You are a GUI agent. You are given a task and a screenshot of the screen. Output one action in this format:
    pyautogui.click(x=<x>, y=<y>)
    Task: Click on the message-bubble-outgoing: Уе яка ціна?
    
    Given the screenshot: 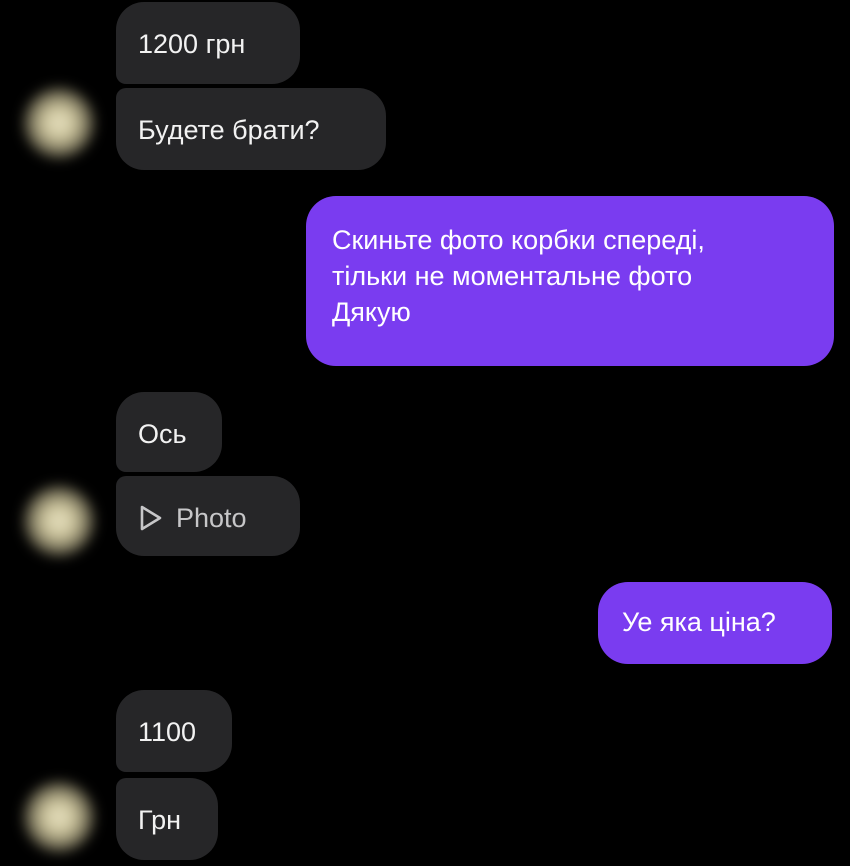 What is the action you would take?
    pyautogui.click(x=715, y=623)
    